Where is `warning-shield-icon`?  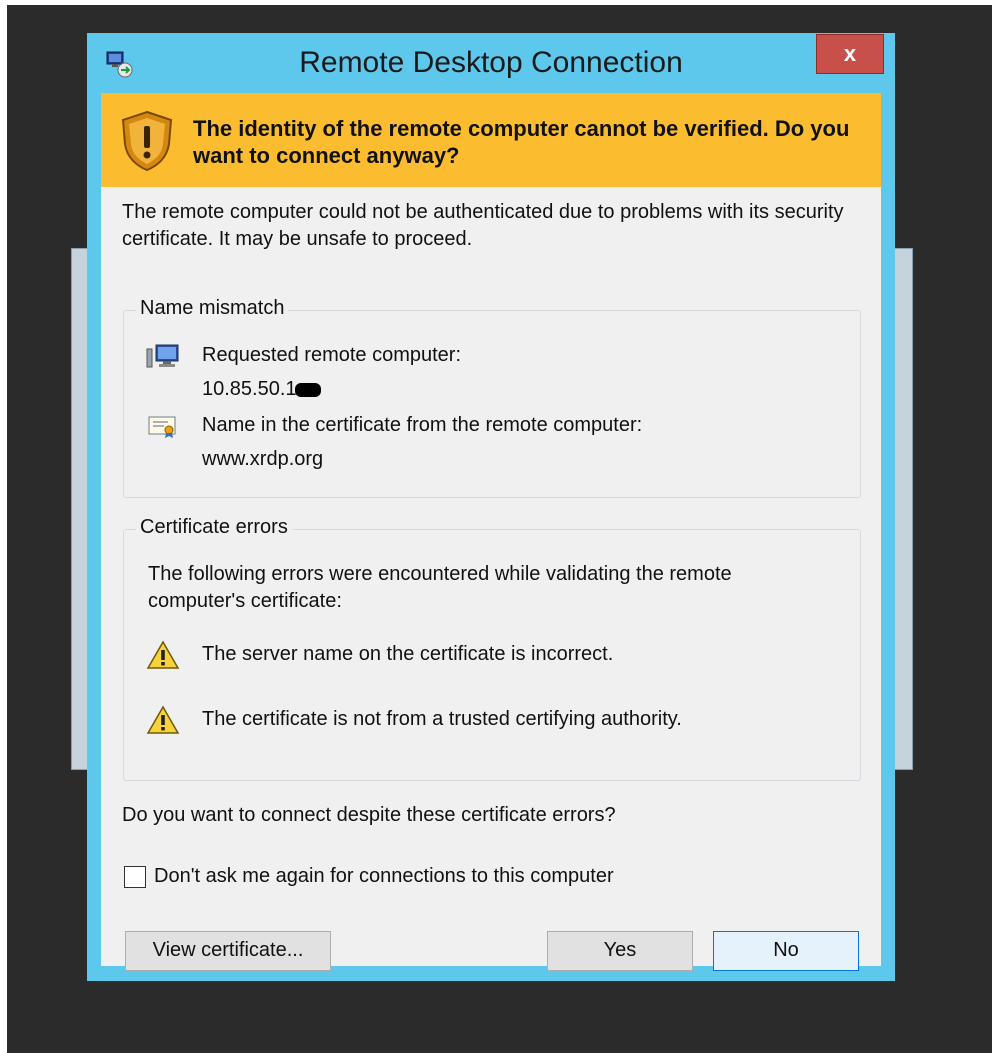
warning-shield-icon is located at coordinates (147, 141).